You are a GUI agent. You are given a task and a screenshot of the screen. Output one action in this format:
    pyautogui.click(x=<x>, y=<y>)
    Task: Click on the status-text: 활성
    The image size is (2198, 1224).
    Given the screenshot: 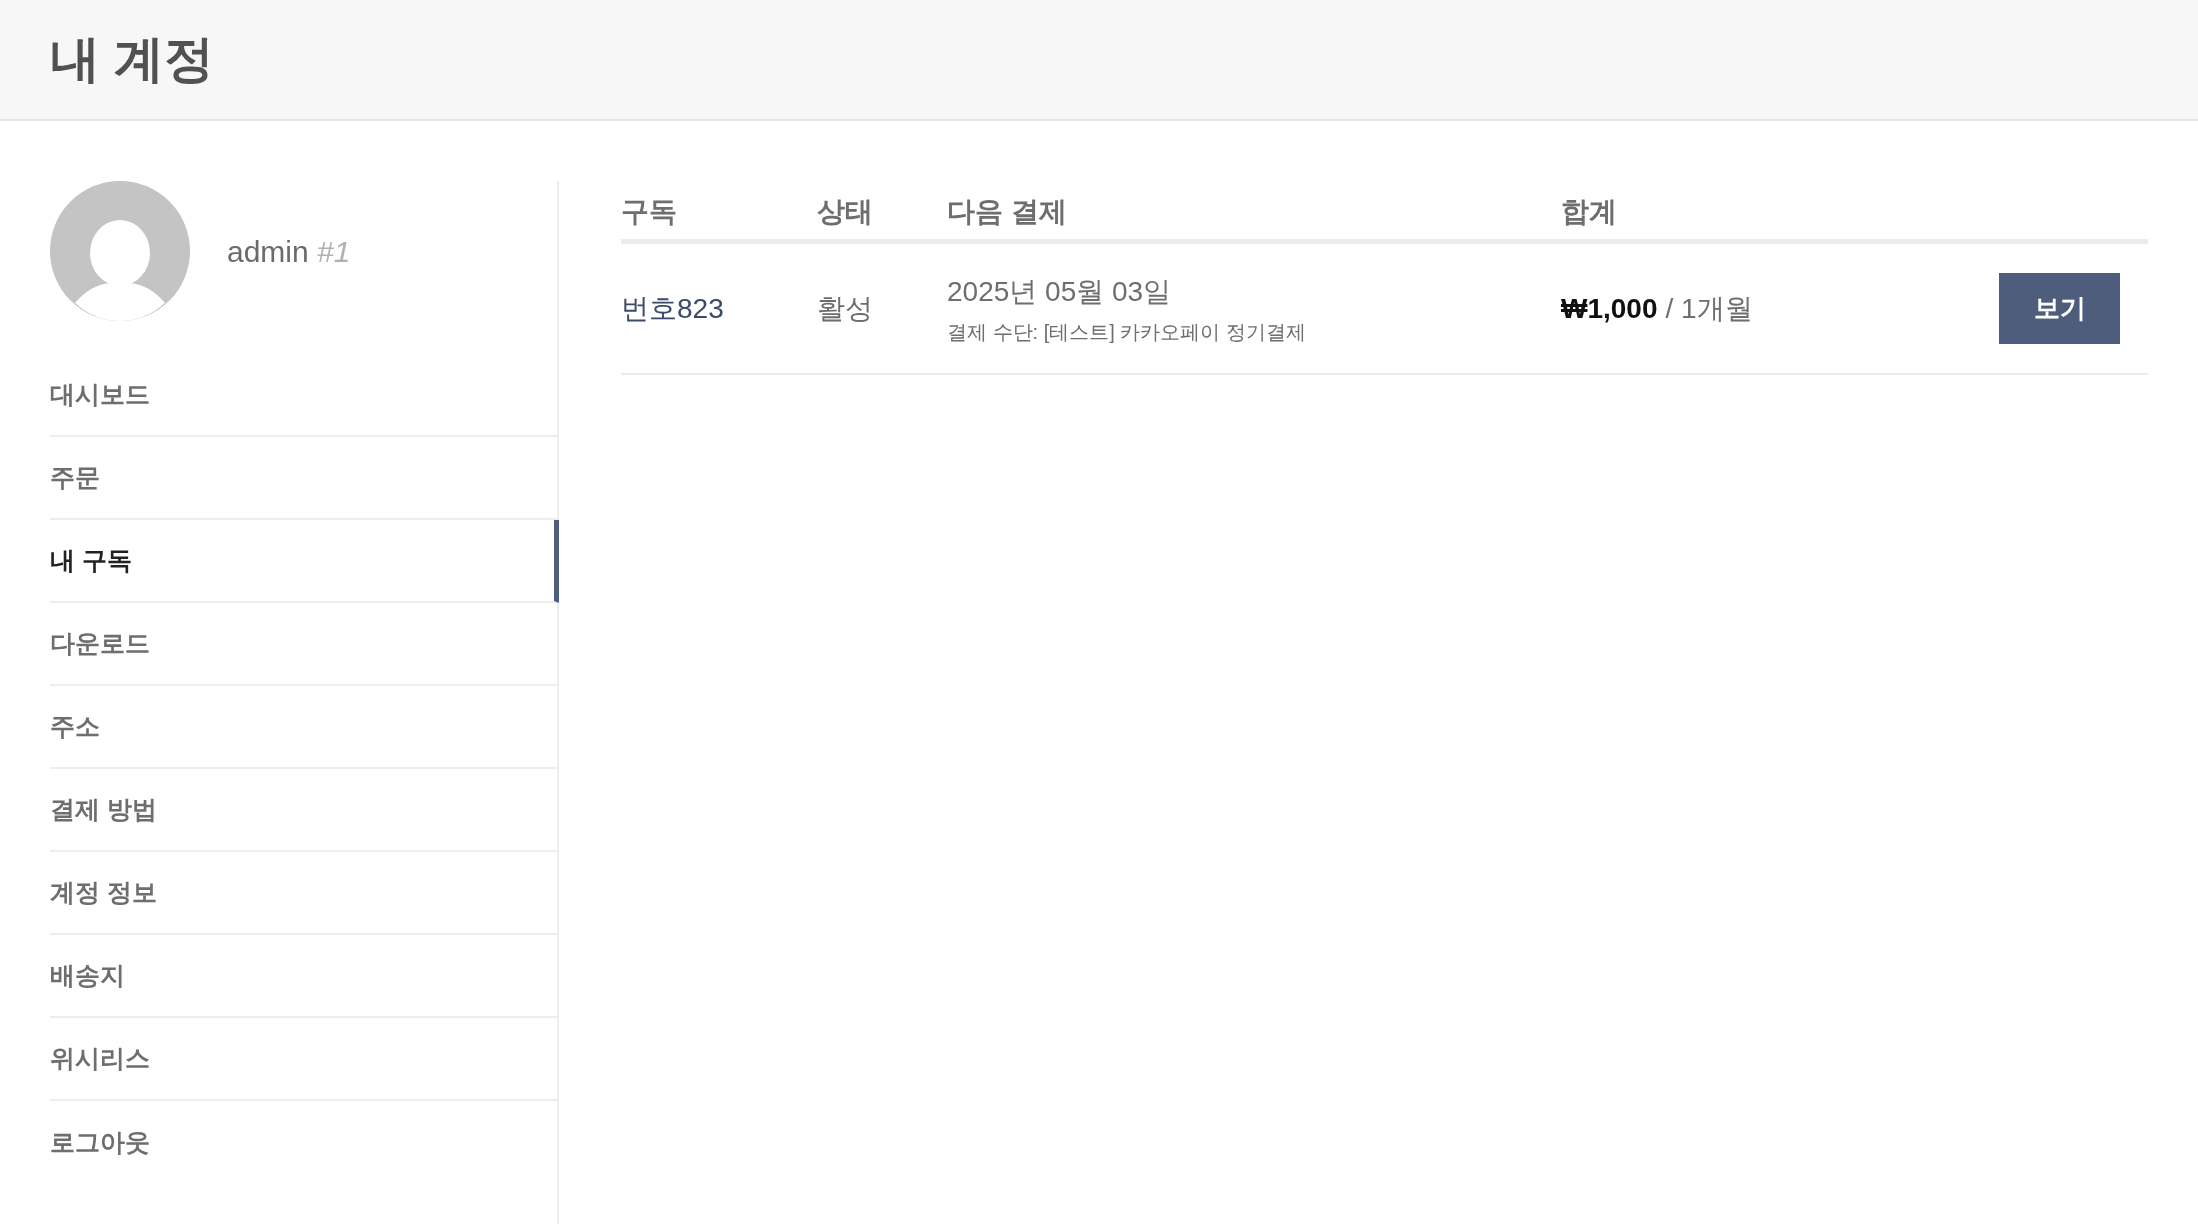 What is the action you would take?
    pyautogui.click(x=845, y=308)
    